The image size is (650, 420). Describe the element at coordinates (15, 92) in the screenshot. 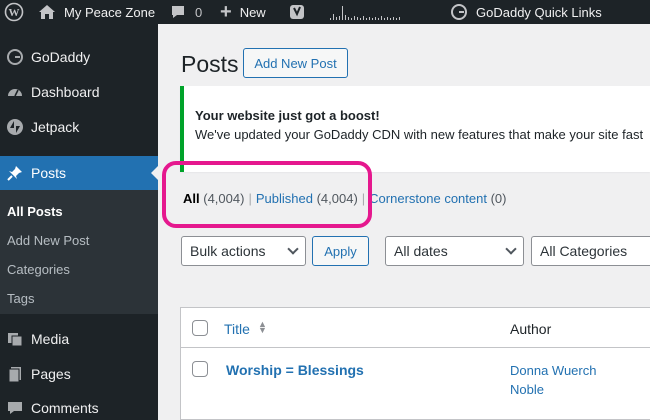

I see `dashboard-icon` at that location.